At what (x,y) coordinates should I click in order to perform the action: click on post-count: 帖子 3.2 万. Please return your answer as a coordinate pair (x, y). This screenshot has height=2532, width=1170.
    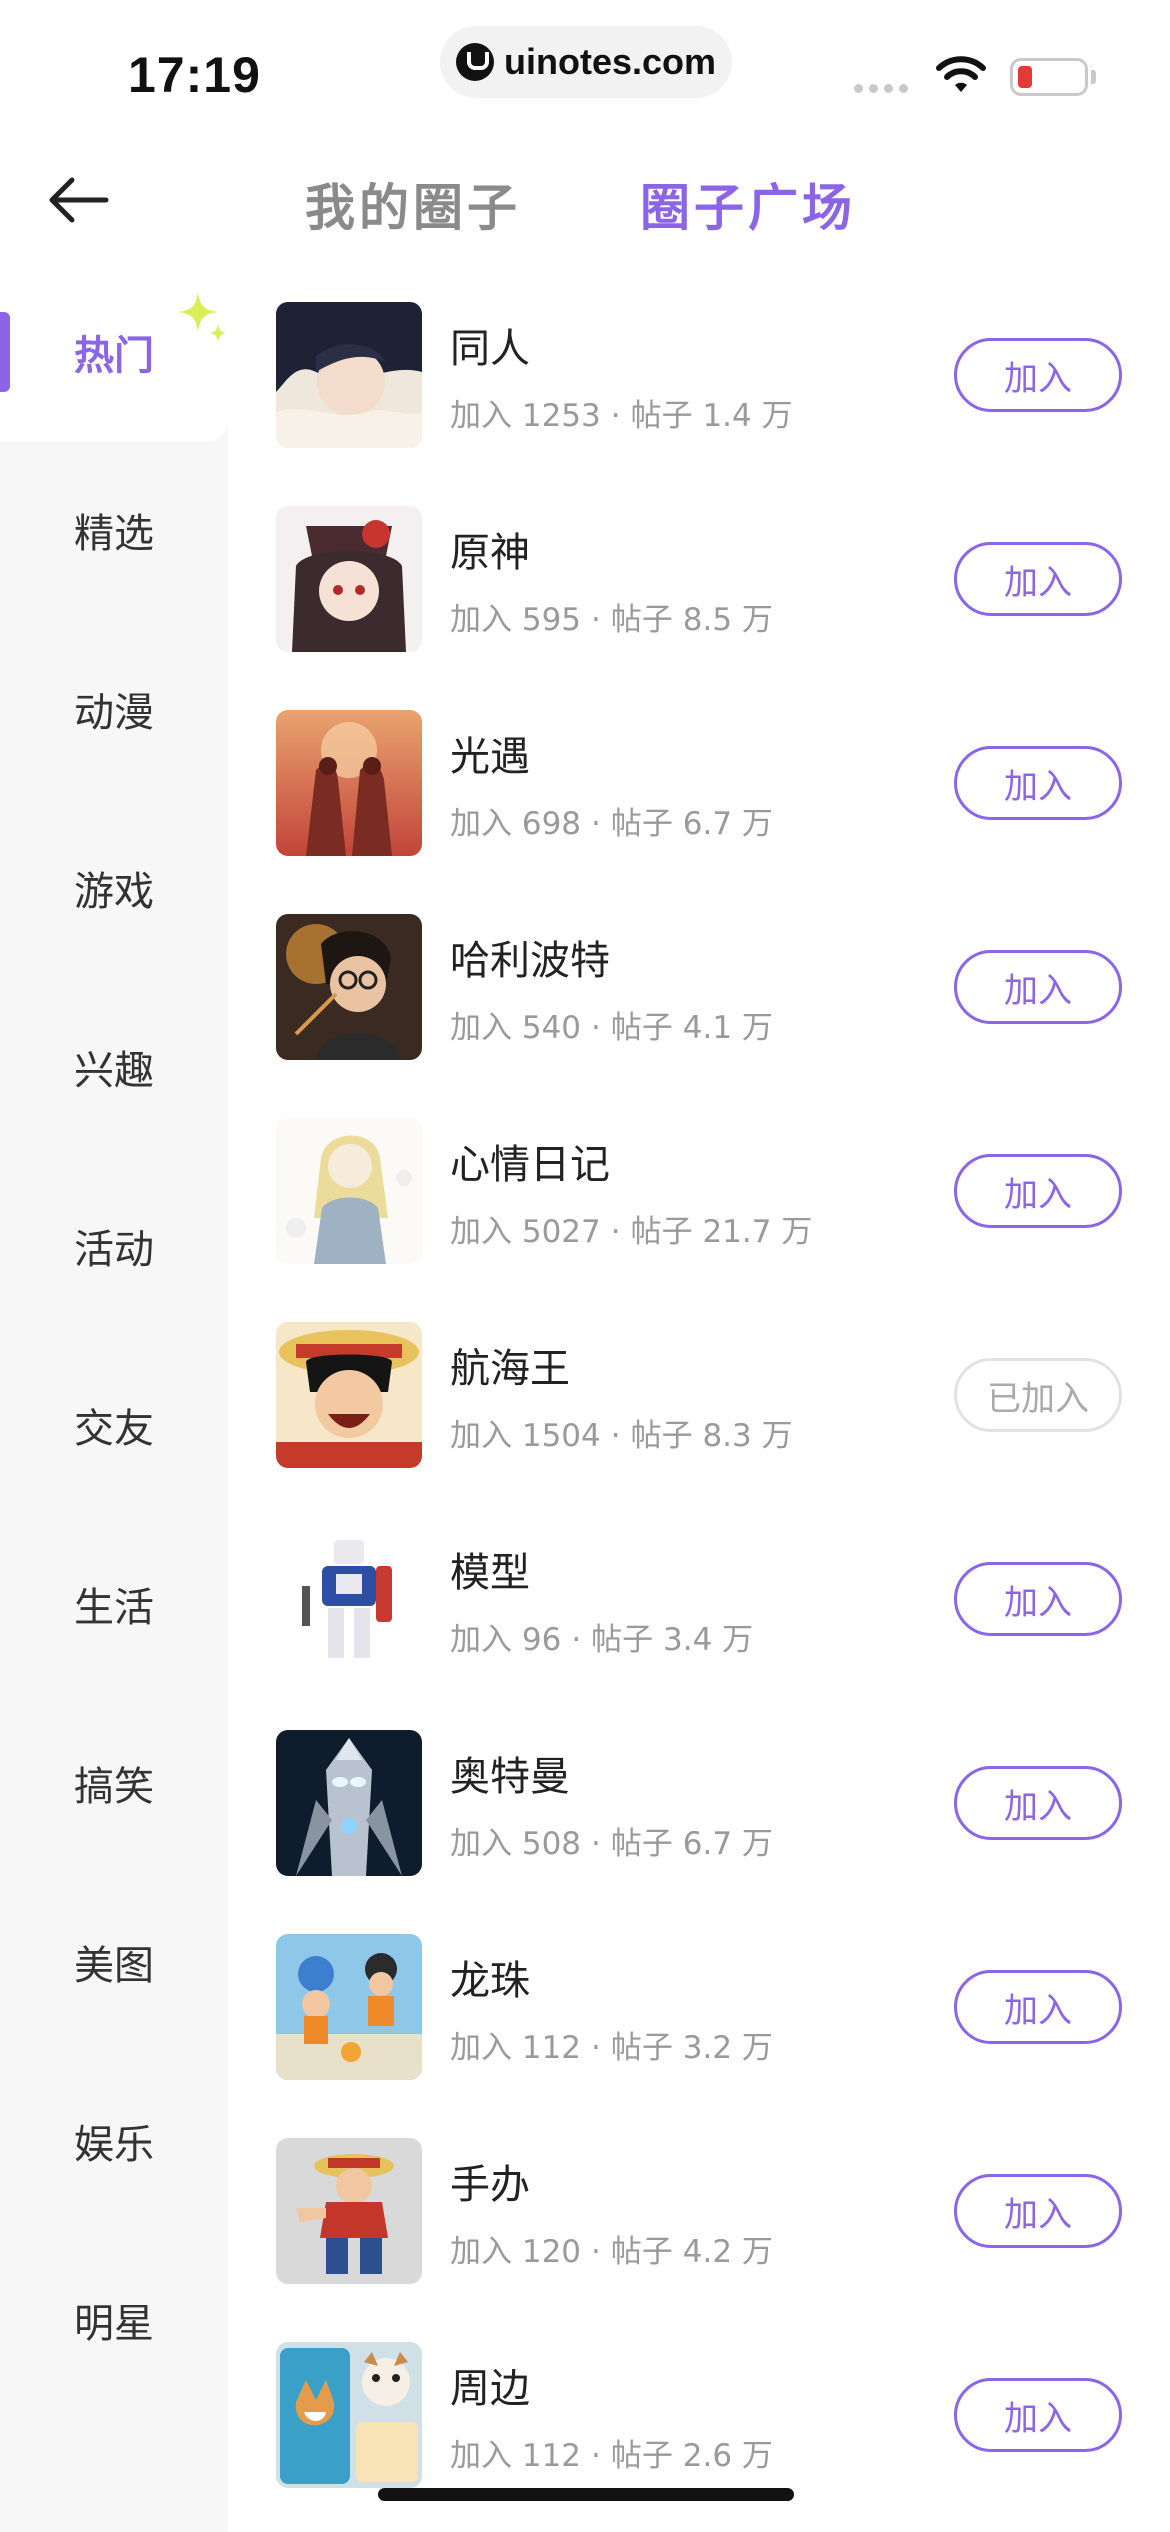
    Looking at the image, I should click on (691, 2048).